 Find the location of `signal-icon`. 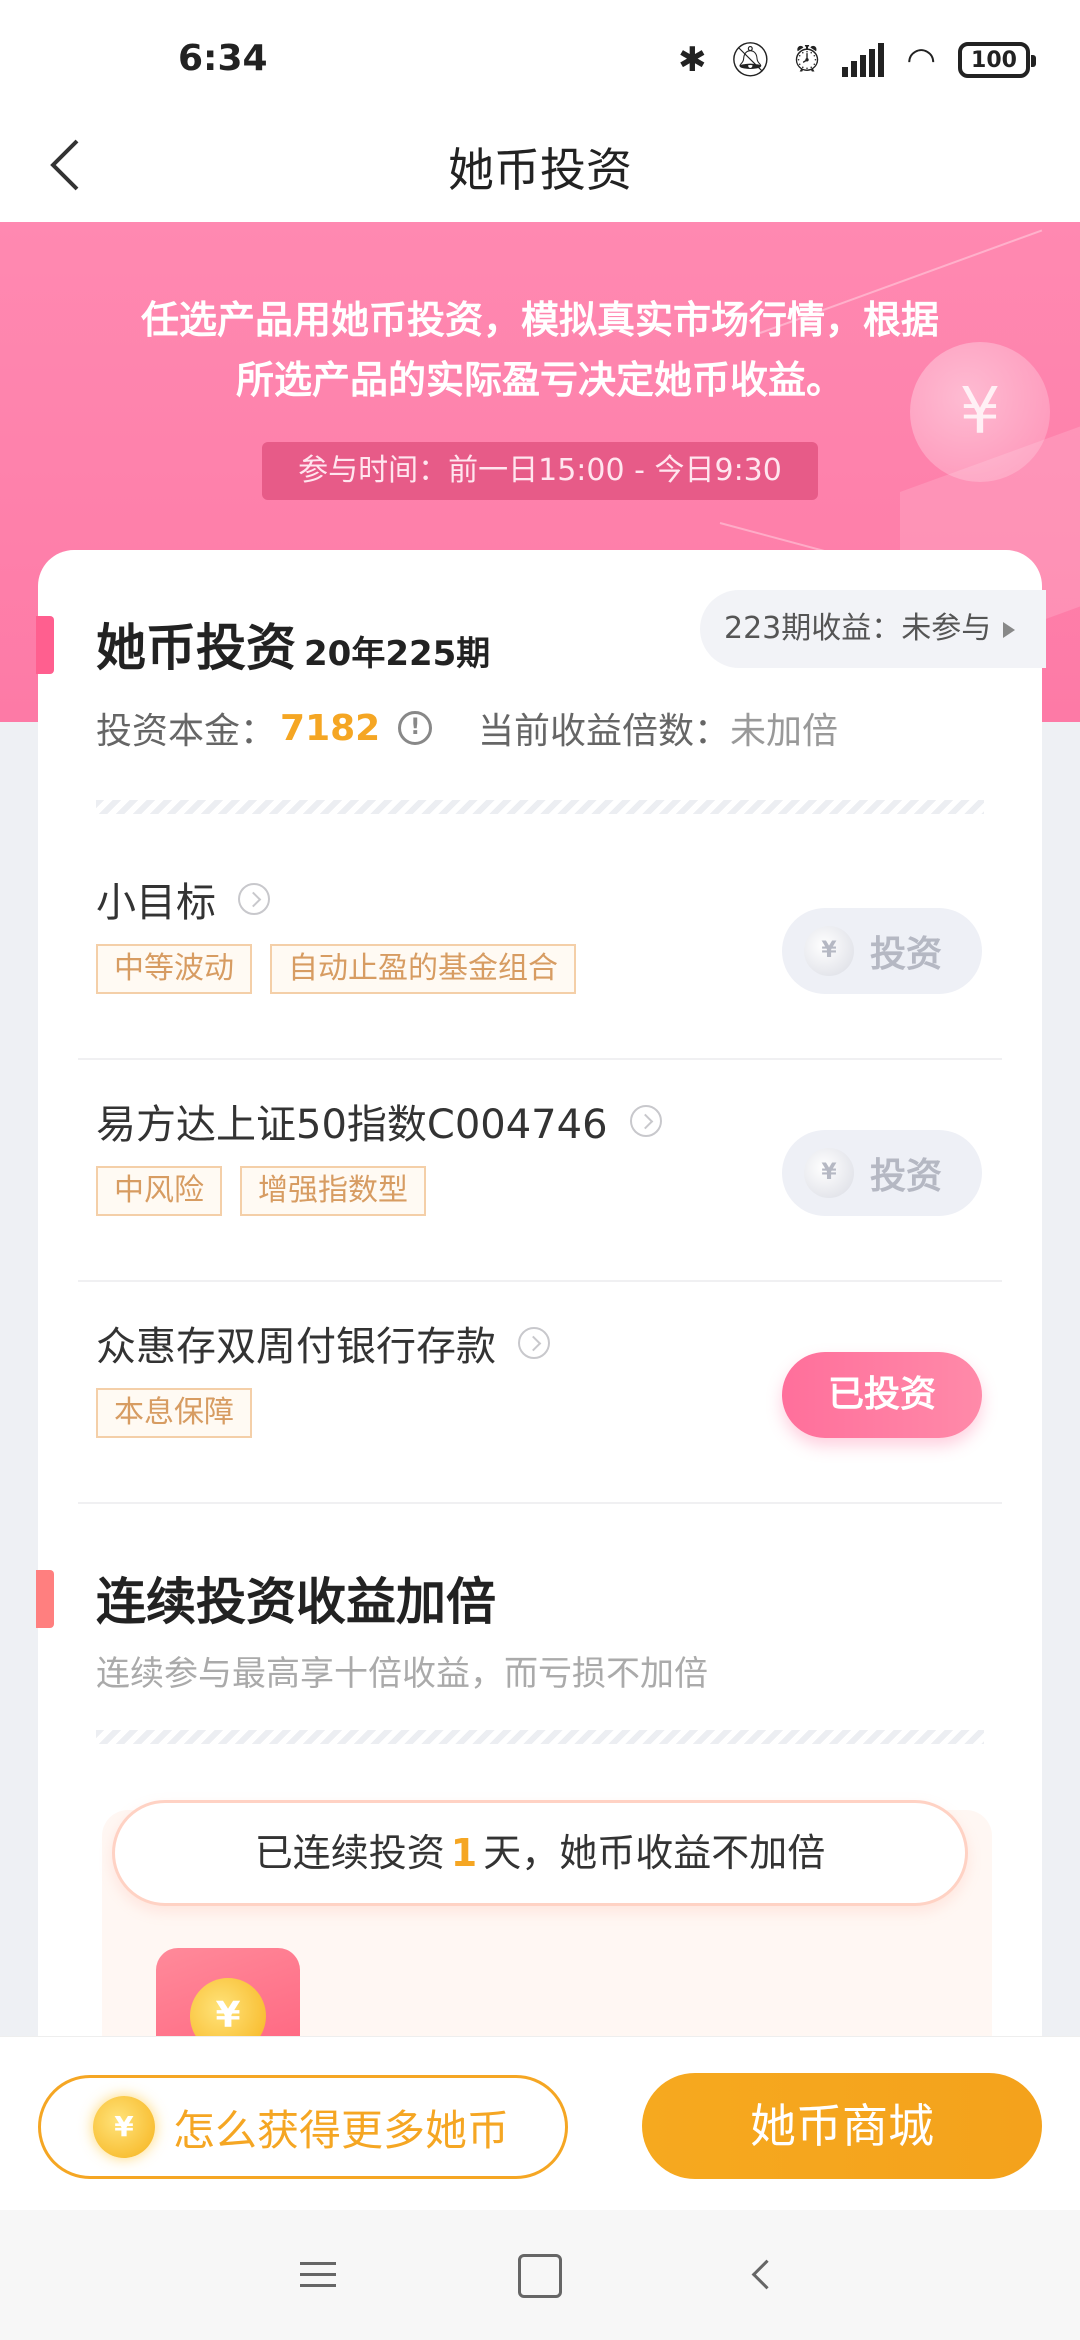

signal-icon is located at coordinates (863, 60).